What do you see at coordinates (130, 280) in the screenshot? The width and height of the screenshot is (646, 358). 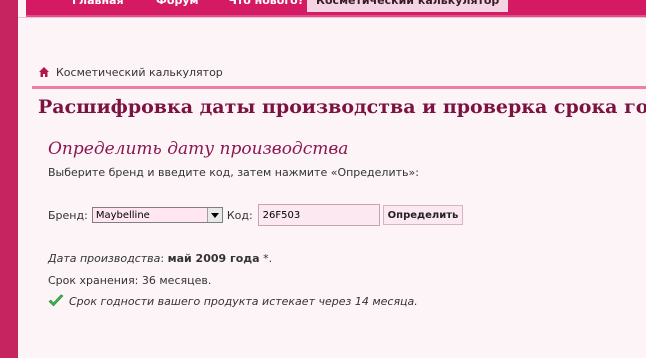 I see `shelf-life-text: Срок хранения: 36 месяцев.` at bounding box center [130, 280].